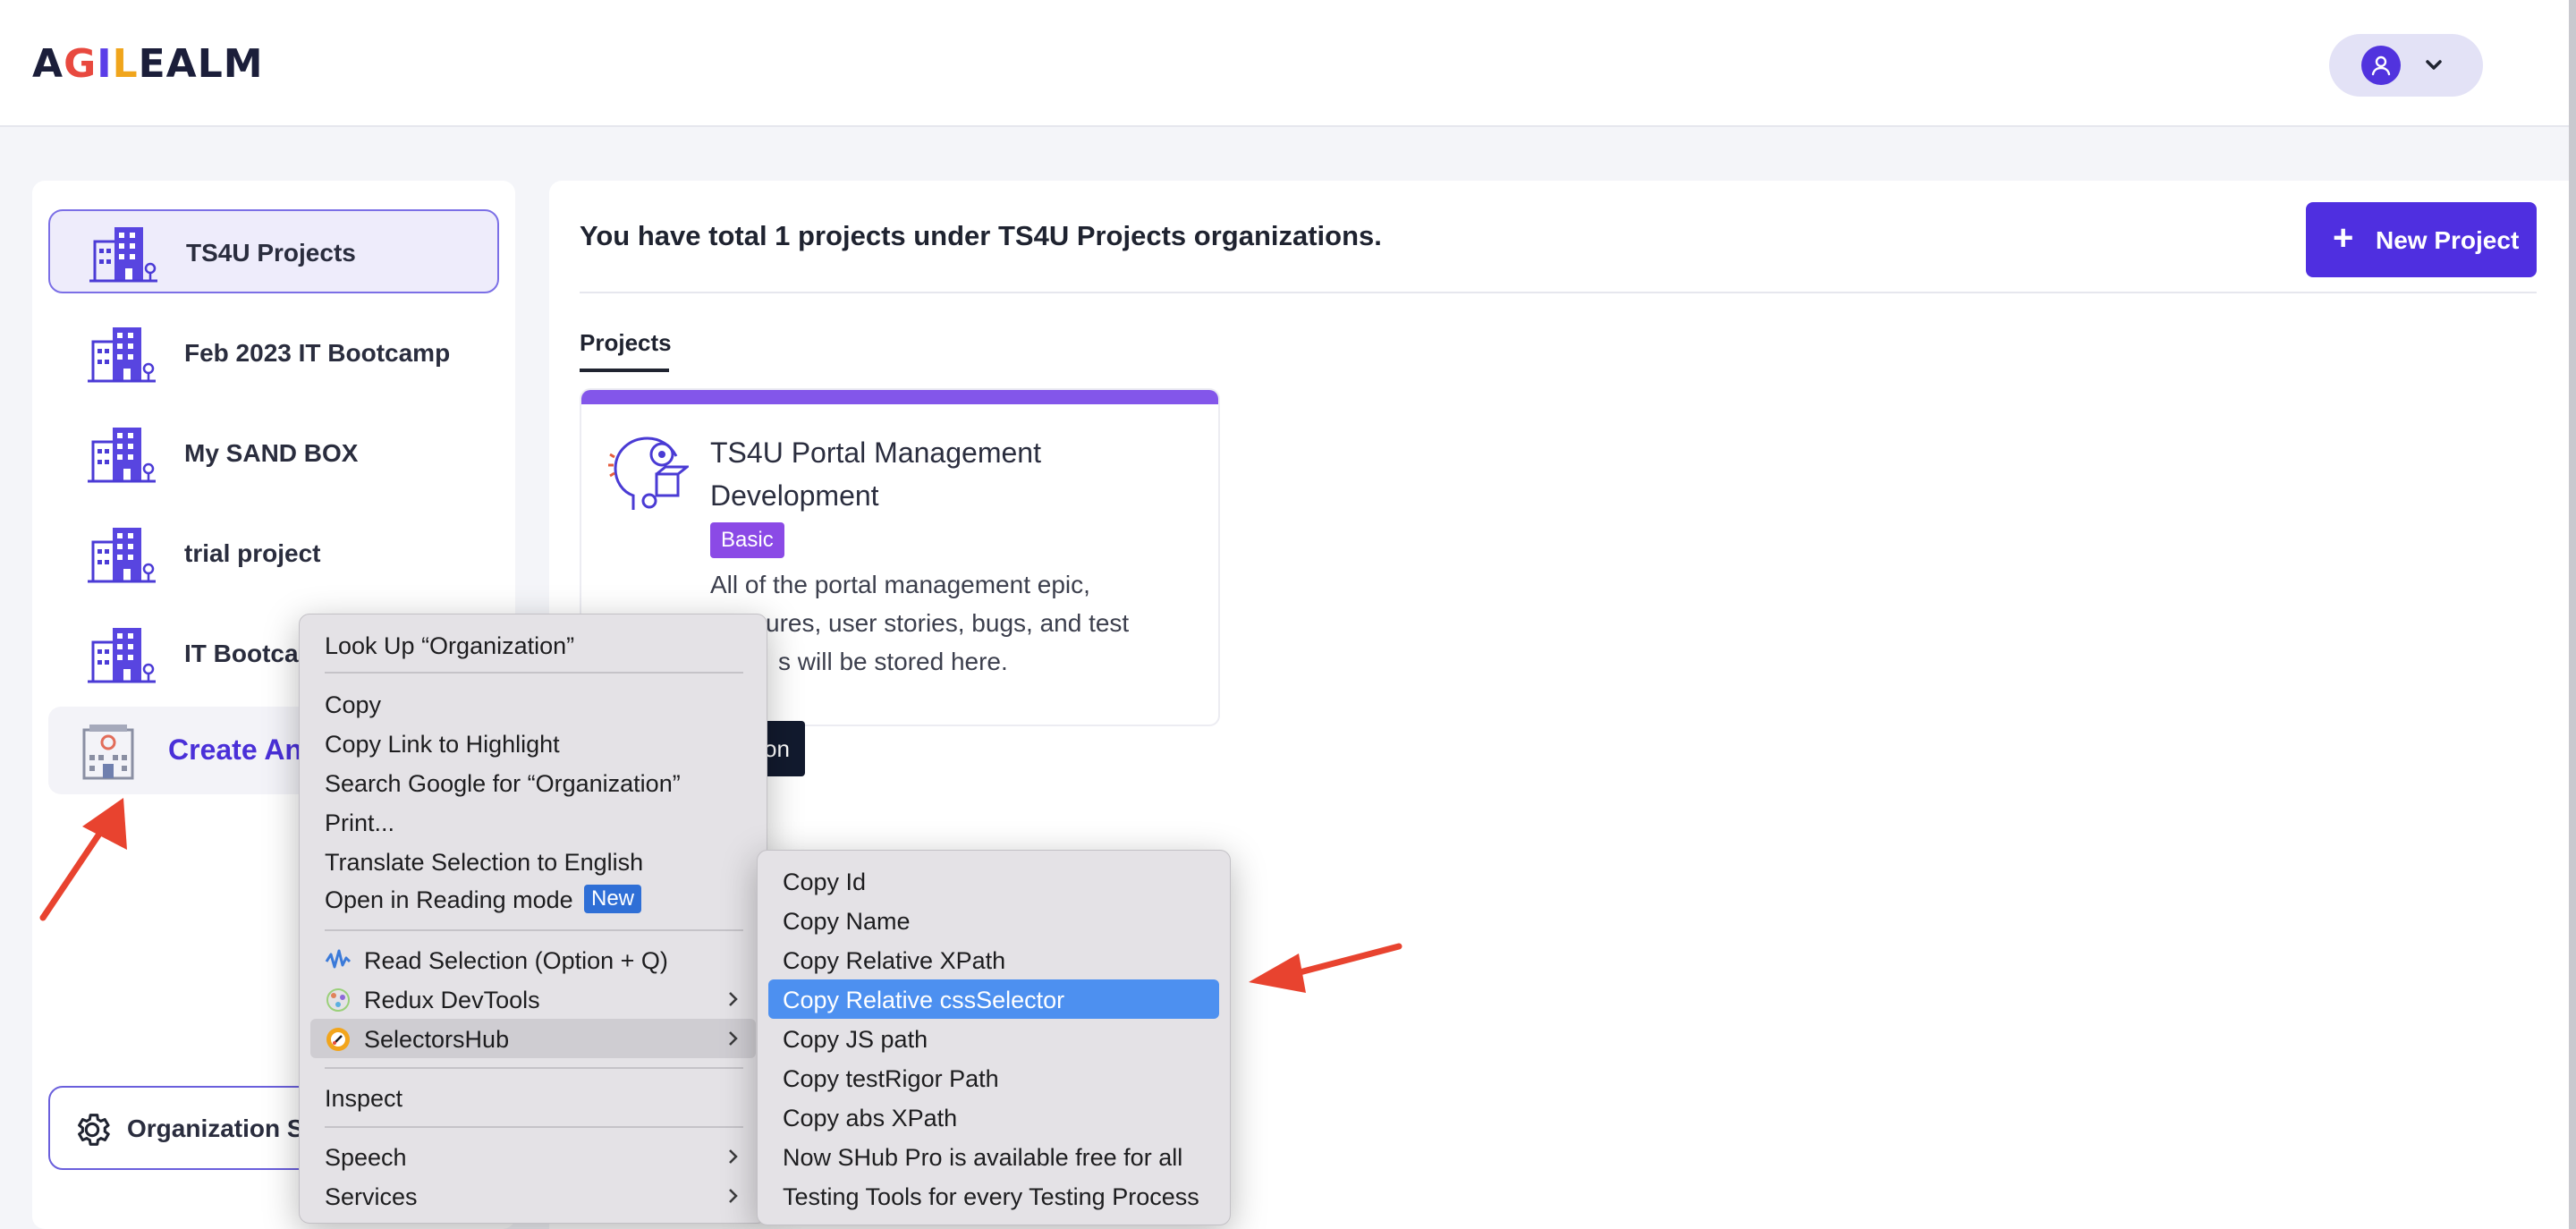 The width and height of the screenshot is (2576, 1229). What do you see at coordinates (533, 782) in the screenshot?
I see `menu-item-search-google: Search Google for “Organization”` at bounding box center [533, 782].